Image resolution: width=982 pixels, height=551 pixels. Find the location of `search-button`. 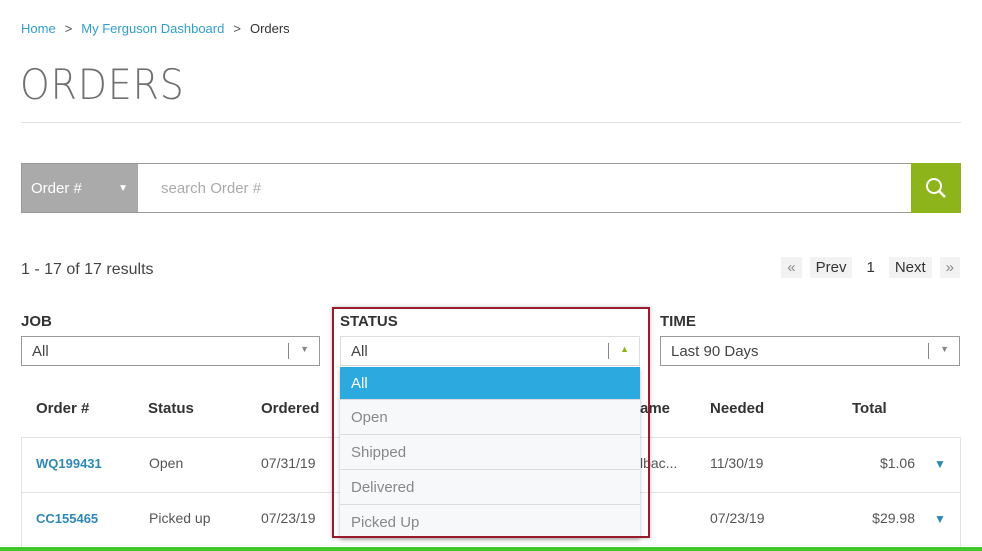

search-button is located at coordinates (936, 188).